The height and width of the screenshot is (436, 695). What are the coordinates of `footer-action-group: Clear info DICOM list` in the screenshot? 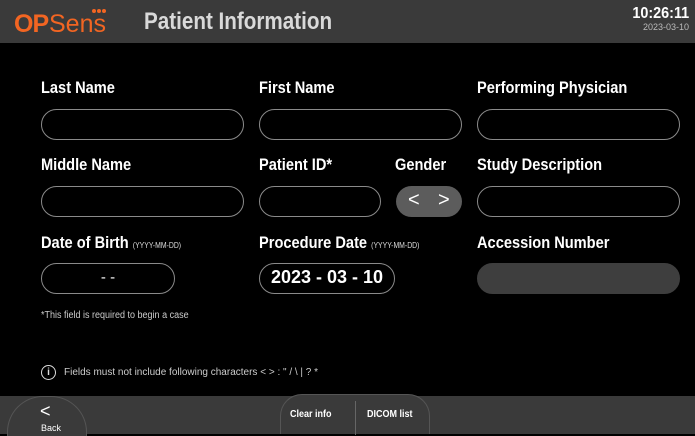 It's located at (355, 414).